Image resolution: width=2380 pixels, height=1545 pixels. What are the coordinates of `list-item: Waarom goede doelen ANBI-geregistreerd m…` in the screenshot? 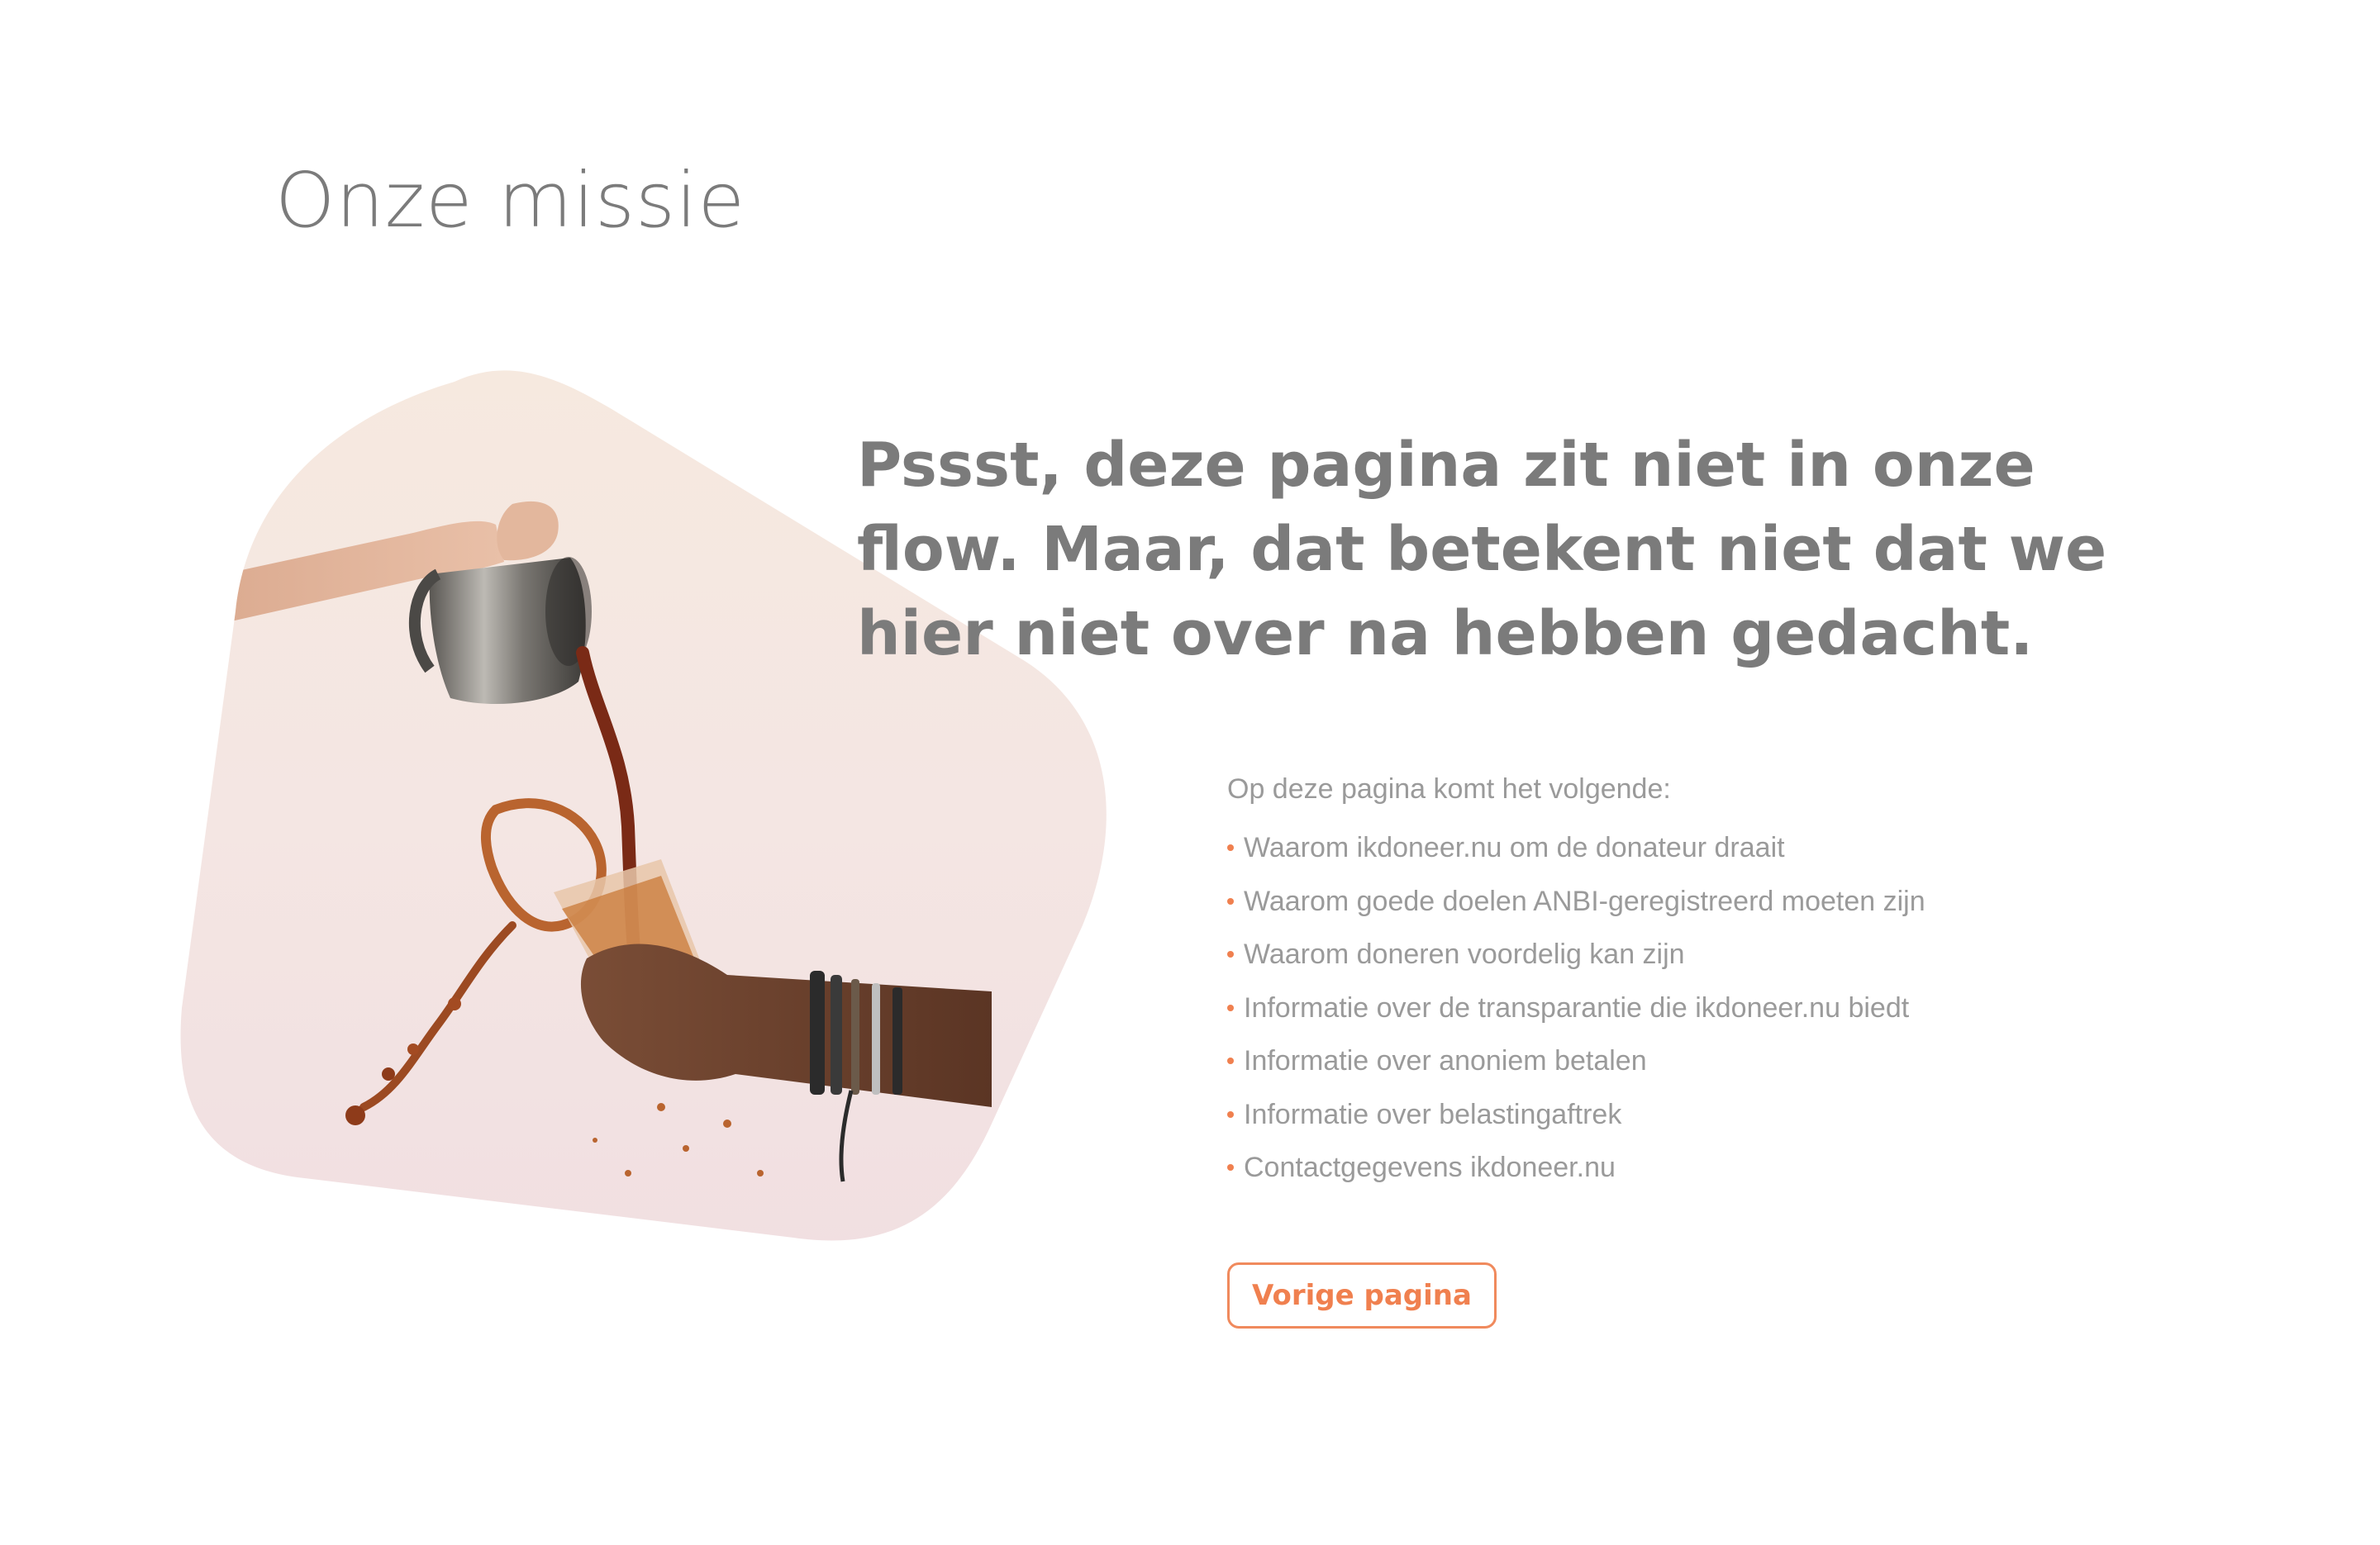 It's located at (1640, 902).